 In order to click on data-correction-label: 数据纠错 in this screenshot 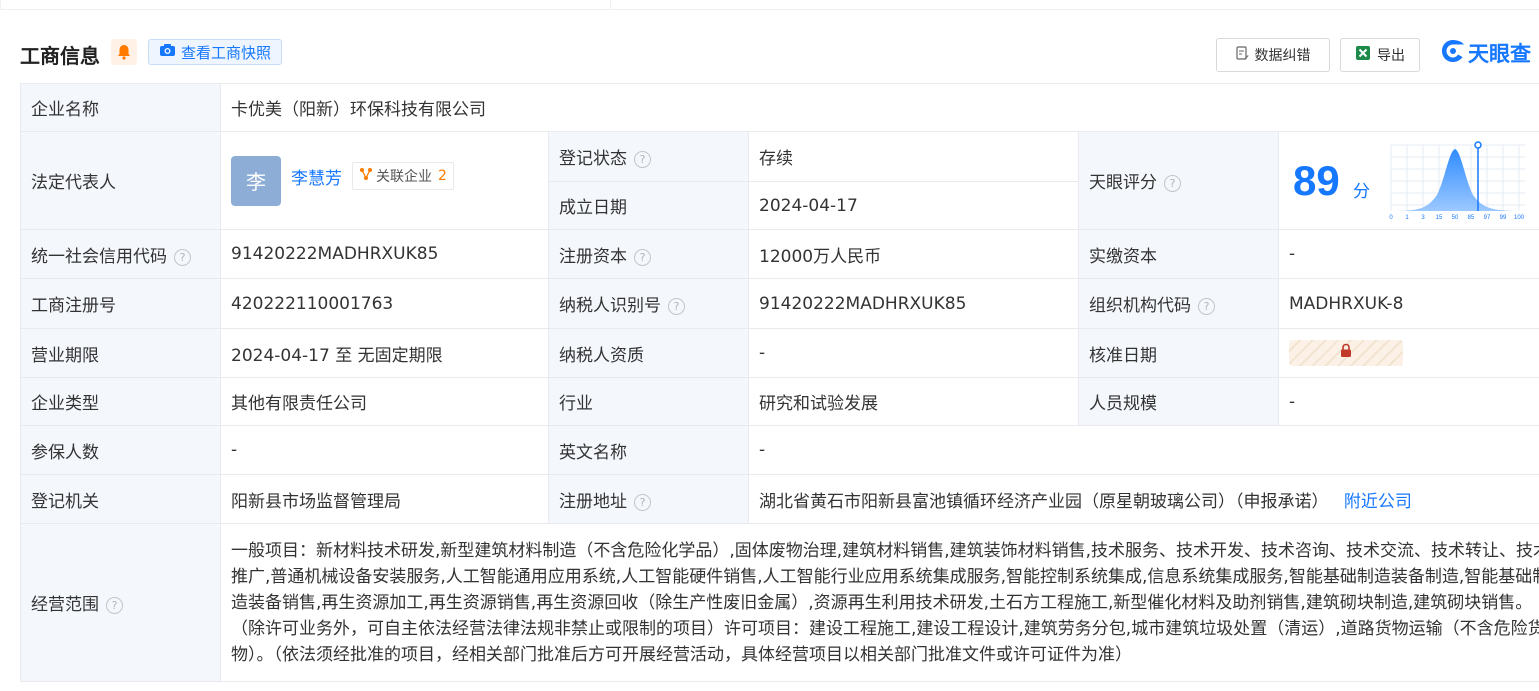, I will do `click(1282, 56)`.